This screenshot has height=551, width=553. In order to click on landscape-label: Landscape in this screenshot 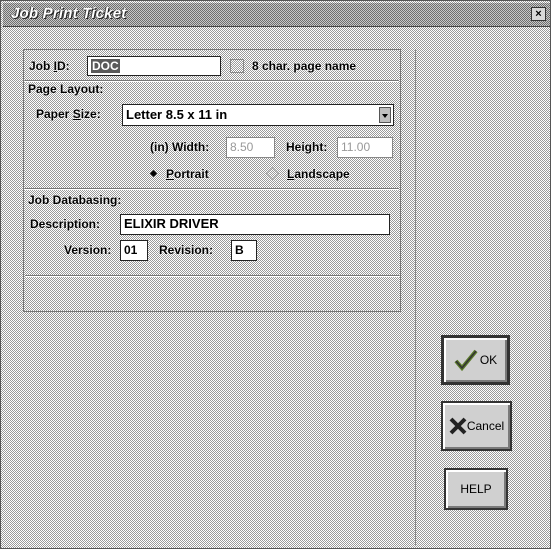, I will do `click(318, 174)`.